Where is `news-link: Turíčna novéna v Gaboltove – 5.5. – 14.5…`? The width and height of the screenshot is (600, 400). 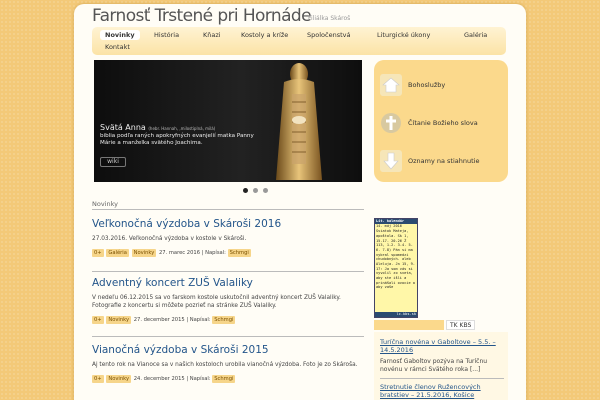
news-link: Turíčna novéna v Gaboltove – 5.5. – 14.5… is located at coordinates (443, 346).